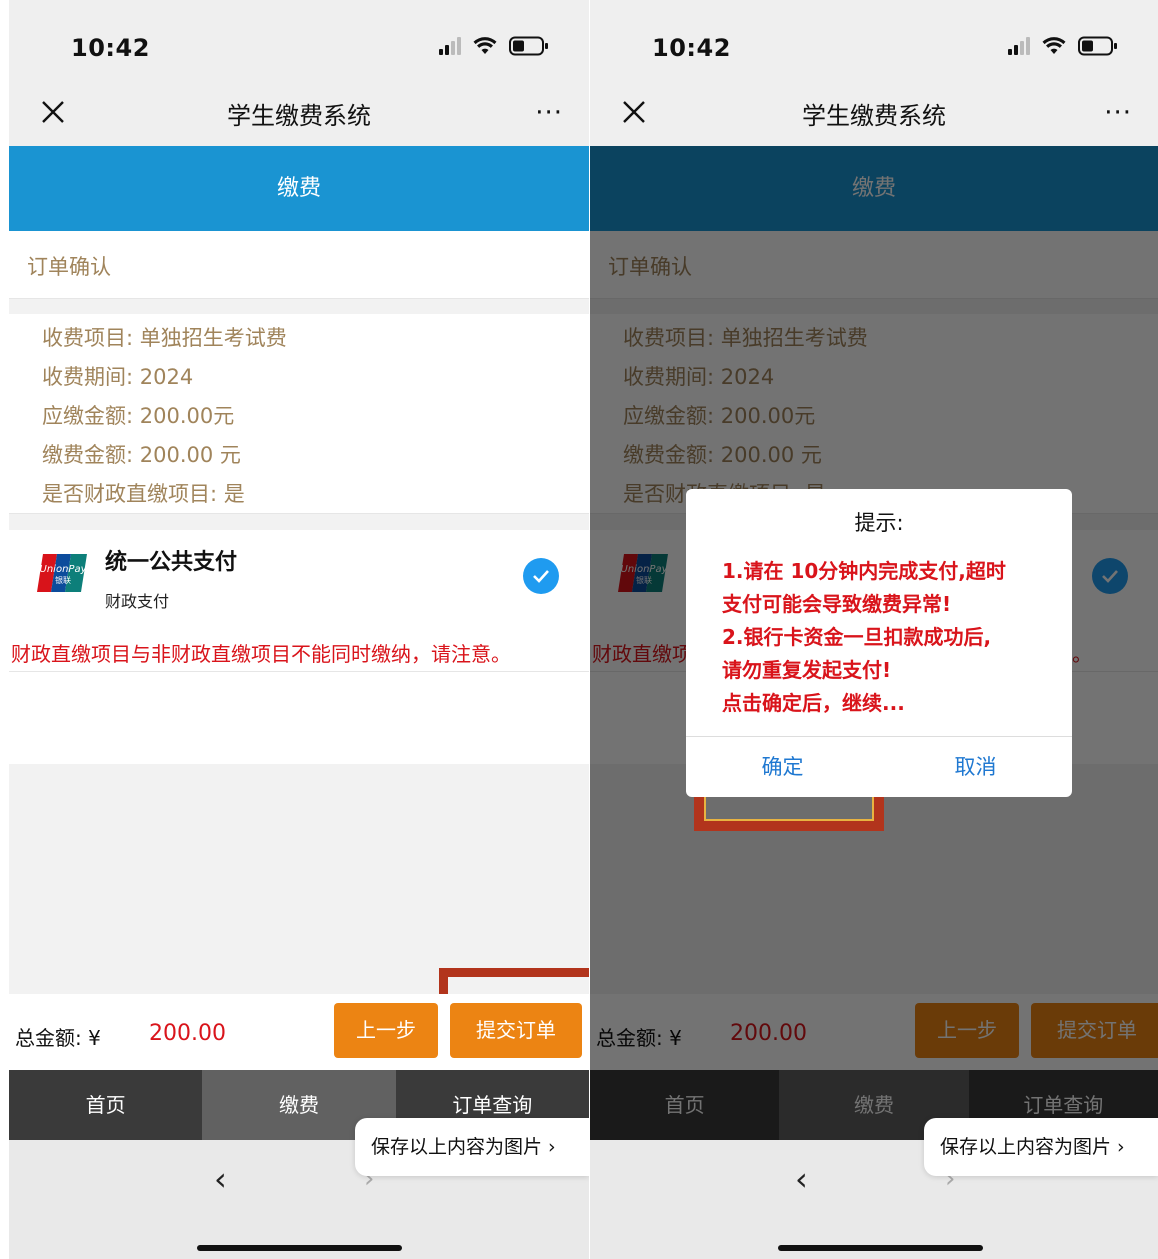 The image size is (1158, 1259). Describe the element at coordinates (386, 1030) in the screenshot. I see `previous-step-button: 上一步` at that location.